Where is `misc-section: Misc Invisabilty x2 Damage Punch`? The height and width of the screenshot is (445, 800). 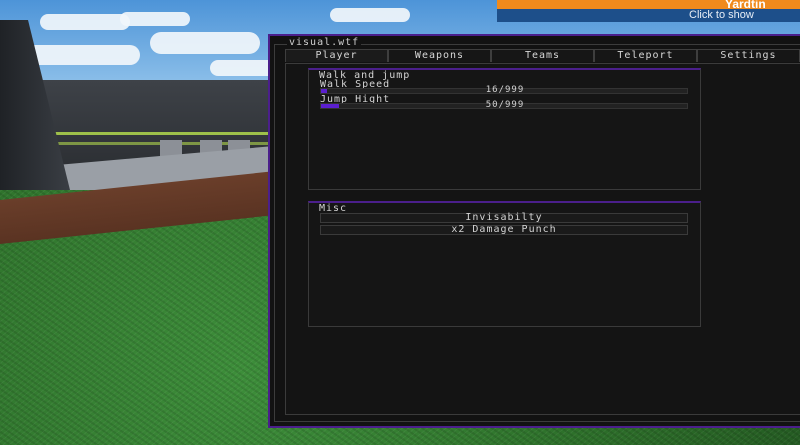
misc-section: Misc Invisabilty x2 Damage Punch is located at coordinates (504, 264).